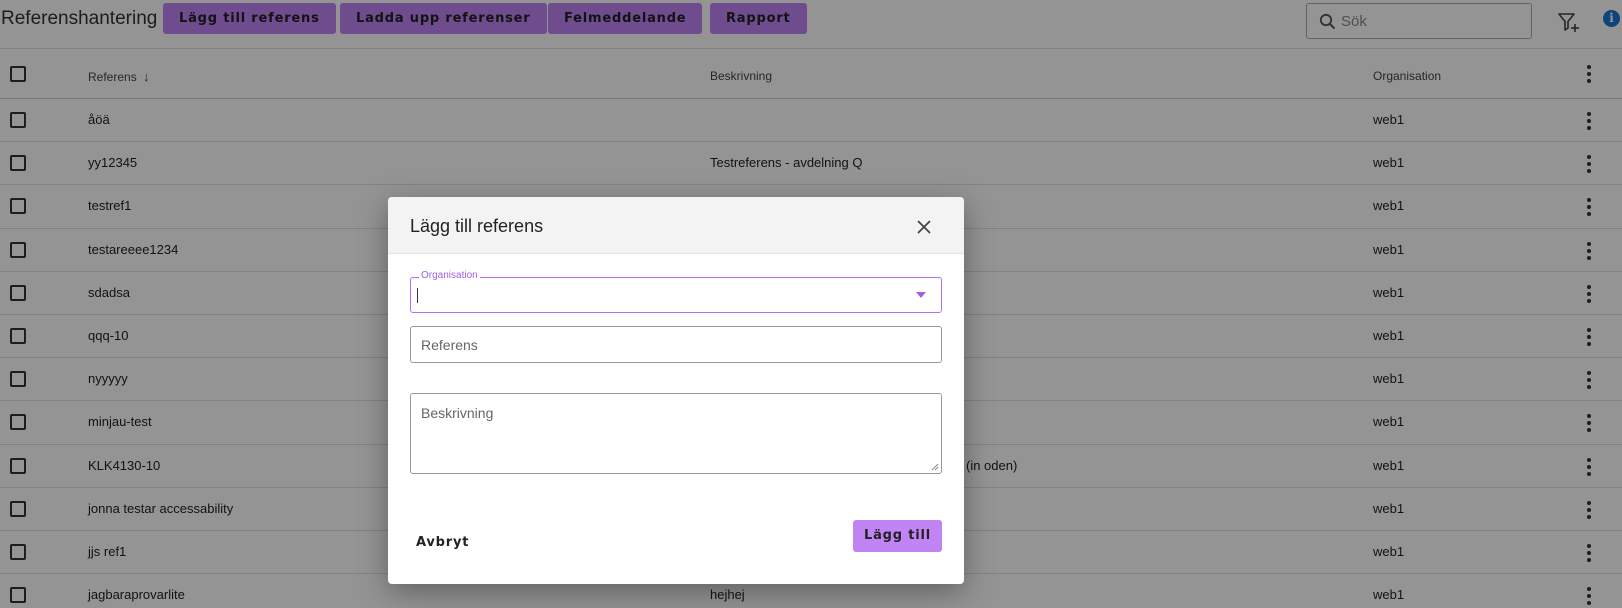 This screenshot has height=608, width=1622. I want to click on text-cursor, so click(417, 295).